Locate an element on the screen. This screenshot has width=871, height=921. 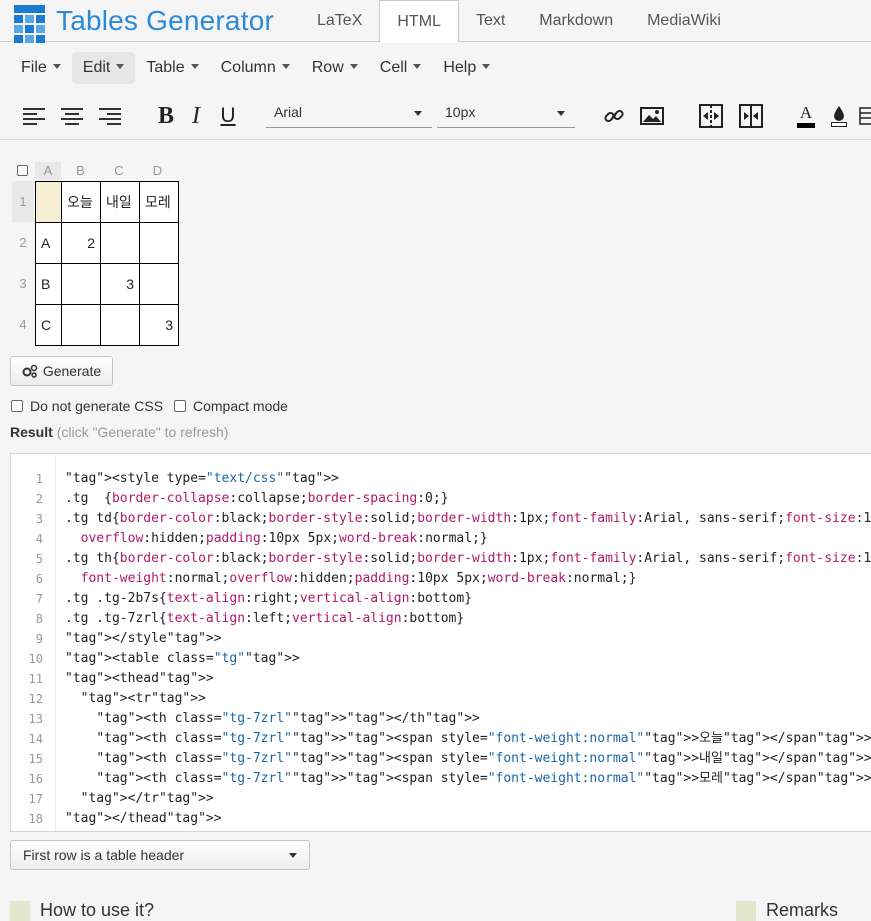
header-option-select: First row is a table header is located at coordinates (160, 855).